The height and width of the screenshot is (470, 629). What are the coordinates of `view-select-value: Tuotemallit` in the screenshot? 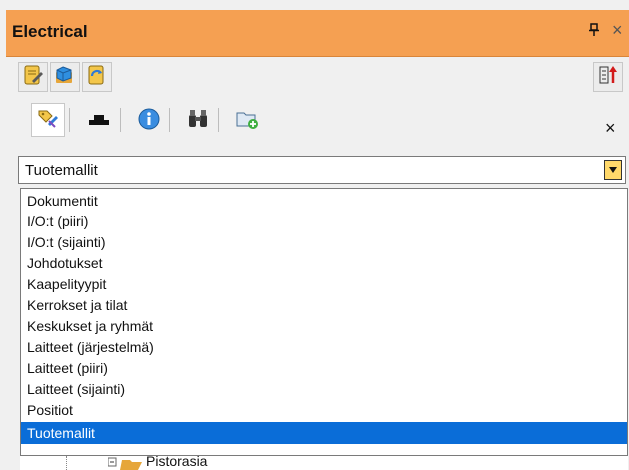 It's located at (61, 170).